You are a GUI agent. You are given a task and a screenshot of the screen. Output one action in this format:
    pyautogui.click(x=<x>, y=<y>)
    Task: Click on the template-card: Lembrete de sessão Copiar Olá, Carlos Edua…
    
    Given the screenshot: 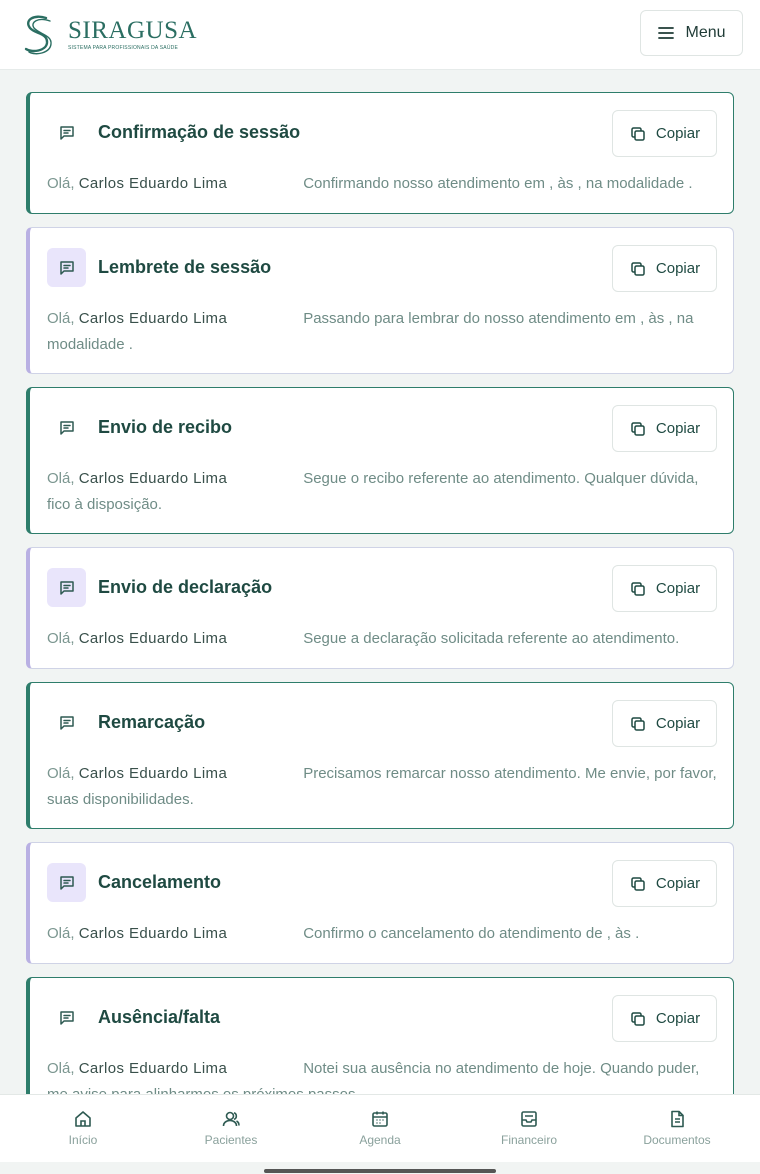 What is the action you would take?
    pyautogui.click(x=380, y=300)
    